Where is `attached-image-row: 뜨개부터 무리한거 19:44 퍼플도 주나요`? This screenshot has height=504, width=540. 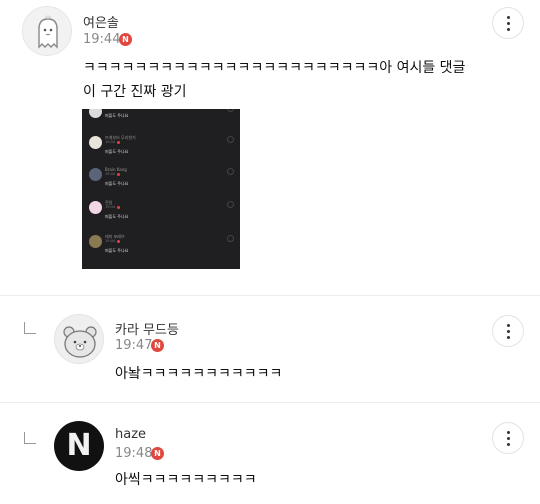 attached-image-row: 뜨개부터 무리한거 19:44 퍼플도 주나요 is located at coordinates (161, 149).